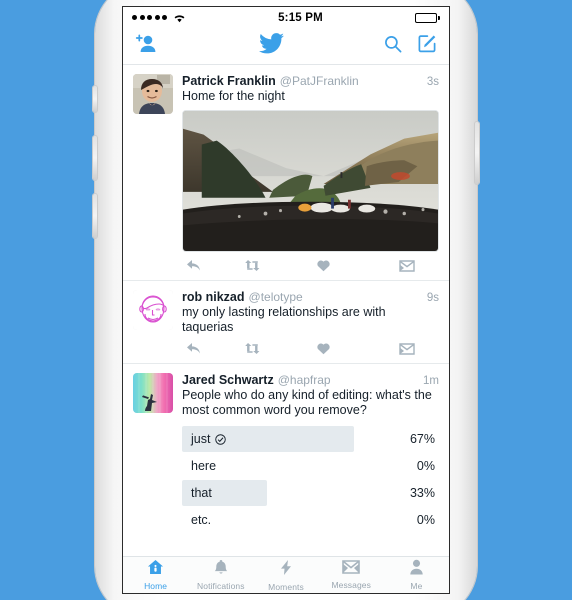 Image resolution: width=572 pixels, height=600 pixels. Describe the element at coordinates (201, 520) in the screenshot. I see `poll-option-label: etc.` at that location.